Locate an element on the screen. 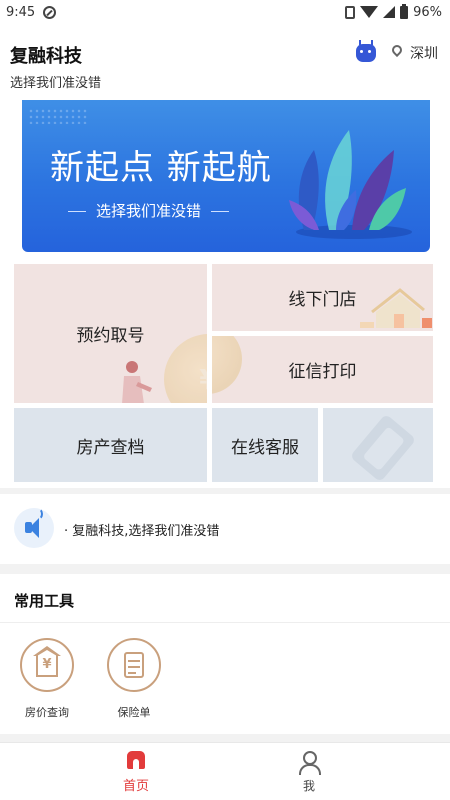  signal-icon is located at coordinates (389, 12).